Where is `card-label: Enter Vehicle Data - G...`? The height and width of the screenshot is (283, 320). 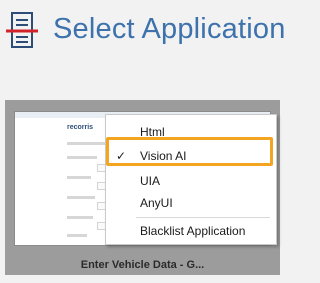
card-label: Enter Vehicle Data - G... is located at coordinates (142, 265).